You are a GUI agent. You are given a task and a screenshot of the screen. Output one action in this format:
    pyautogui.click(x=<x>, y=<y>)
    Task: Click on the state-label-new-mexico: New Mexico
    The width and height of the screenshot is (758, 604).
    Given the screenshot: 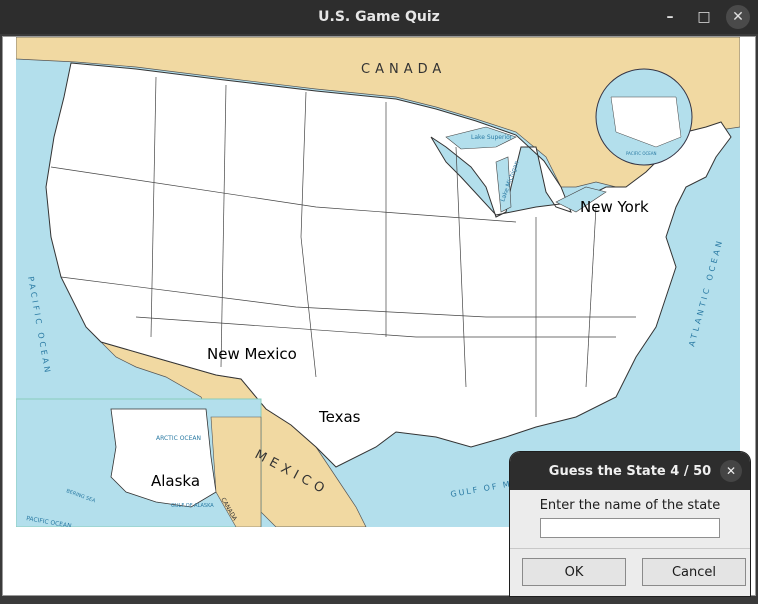 What is the action you would take?
    pyautogui.click(x=252, y=354)
    